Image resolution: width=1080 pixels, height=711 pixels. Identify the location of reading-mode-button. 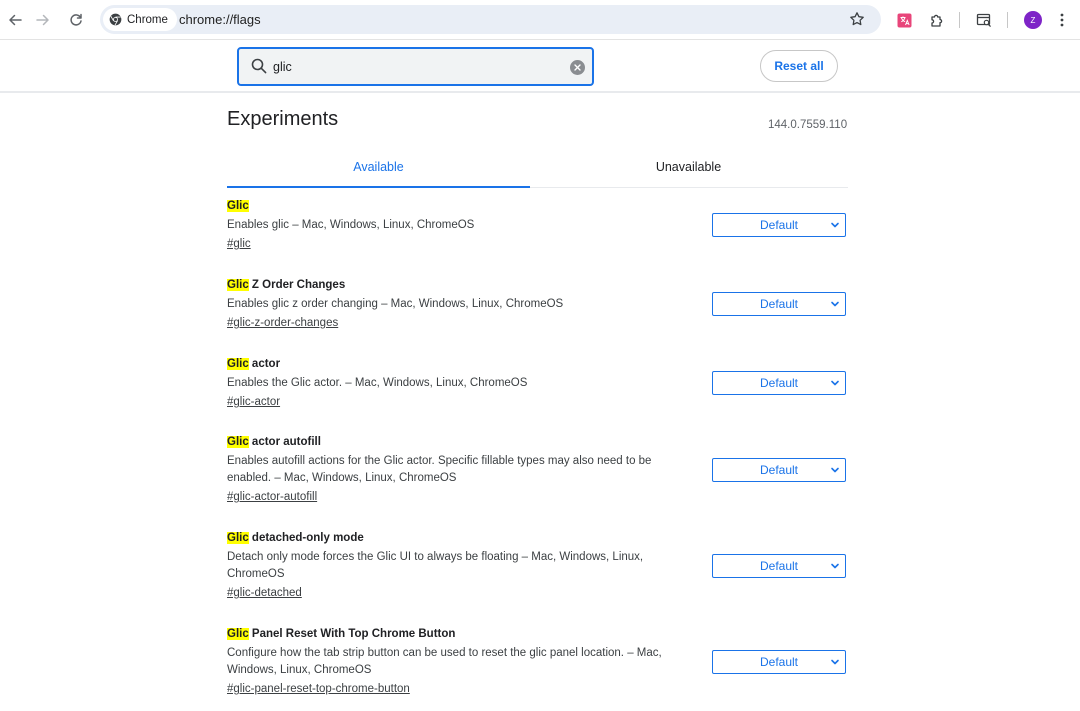
(984, 20).